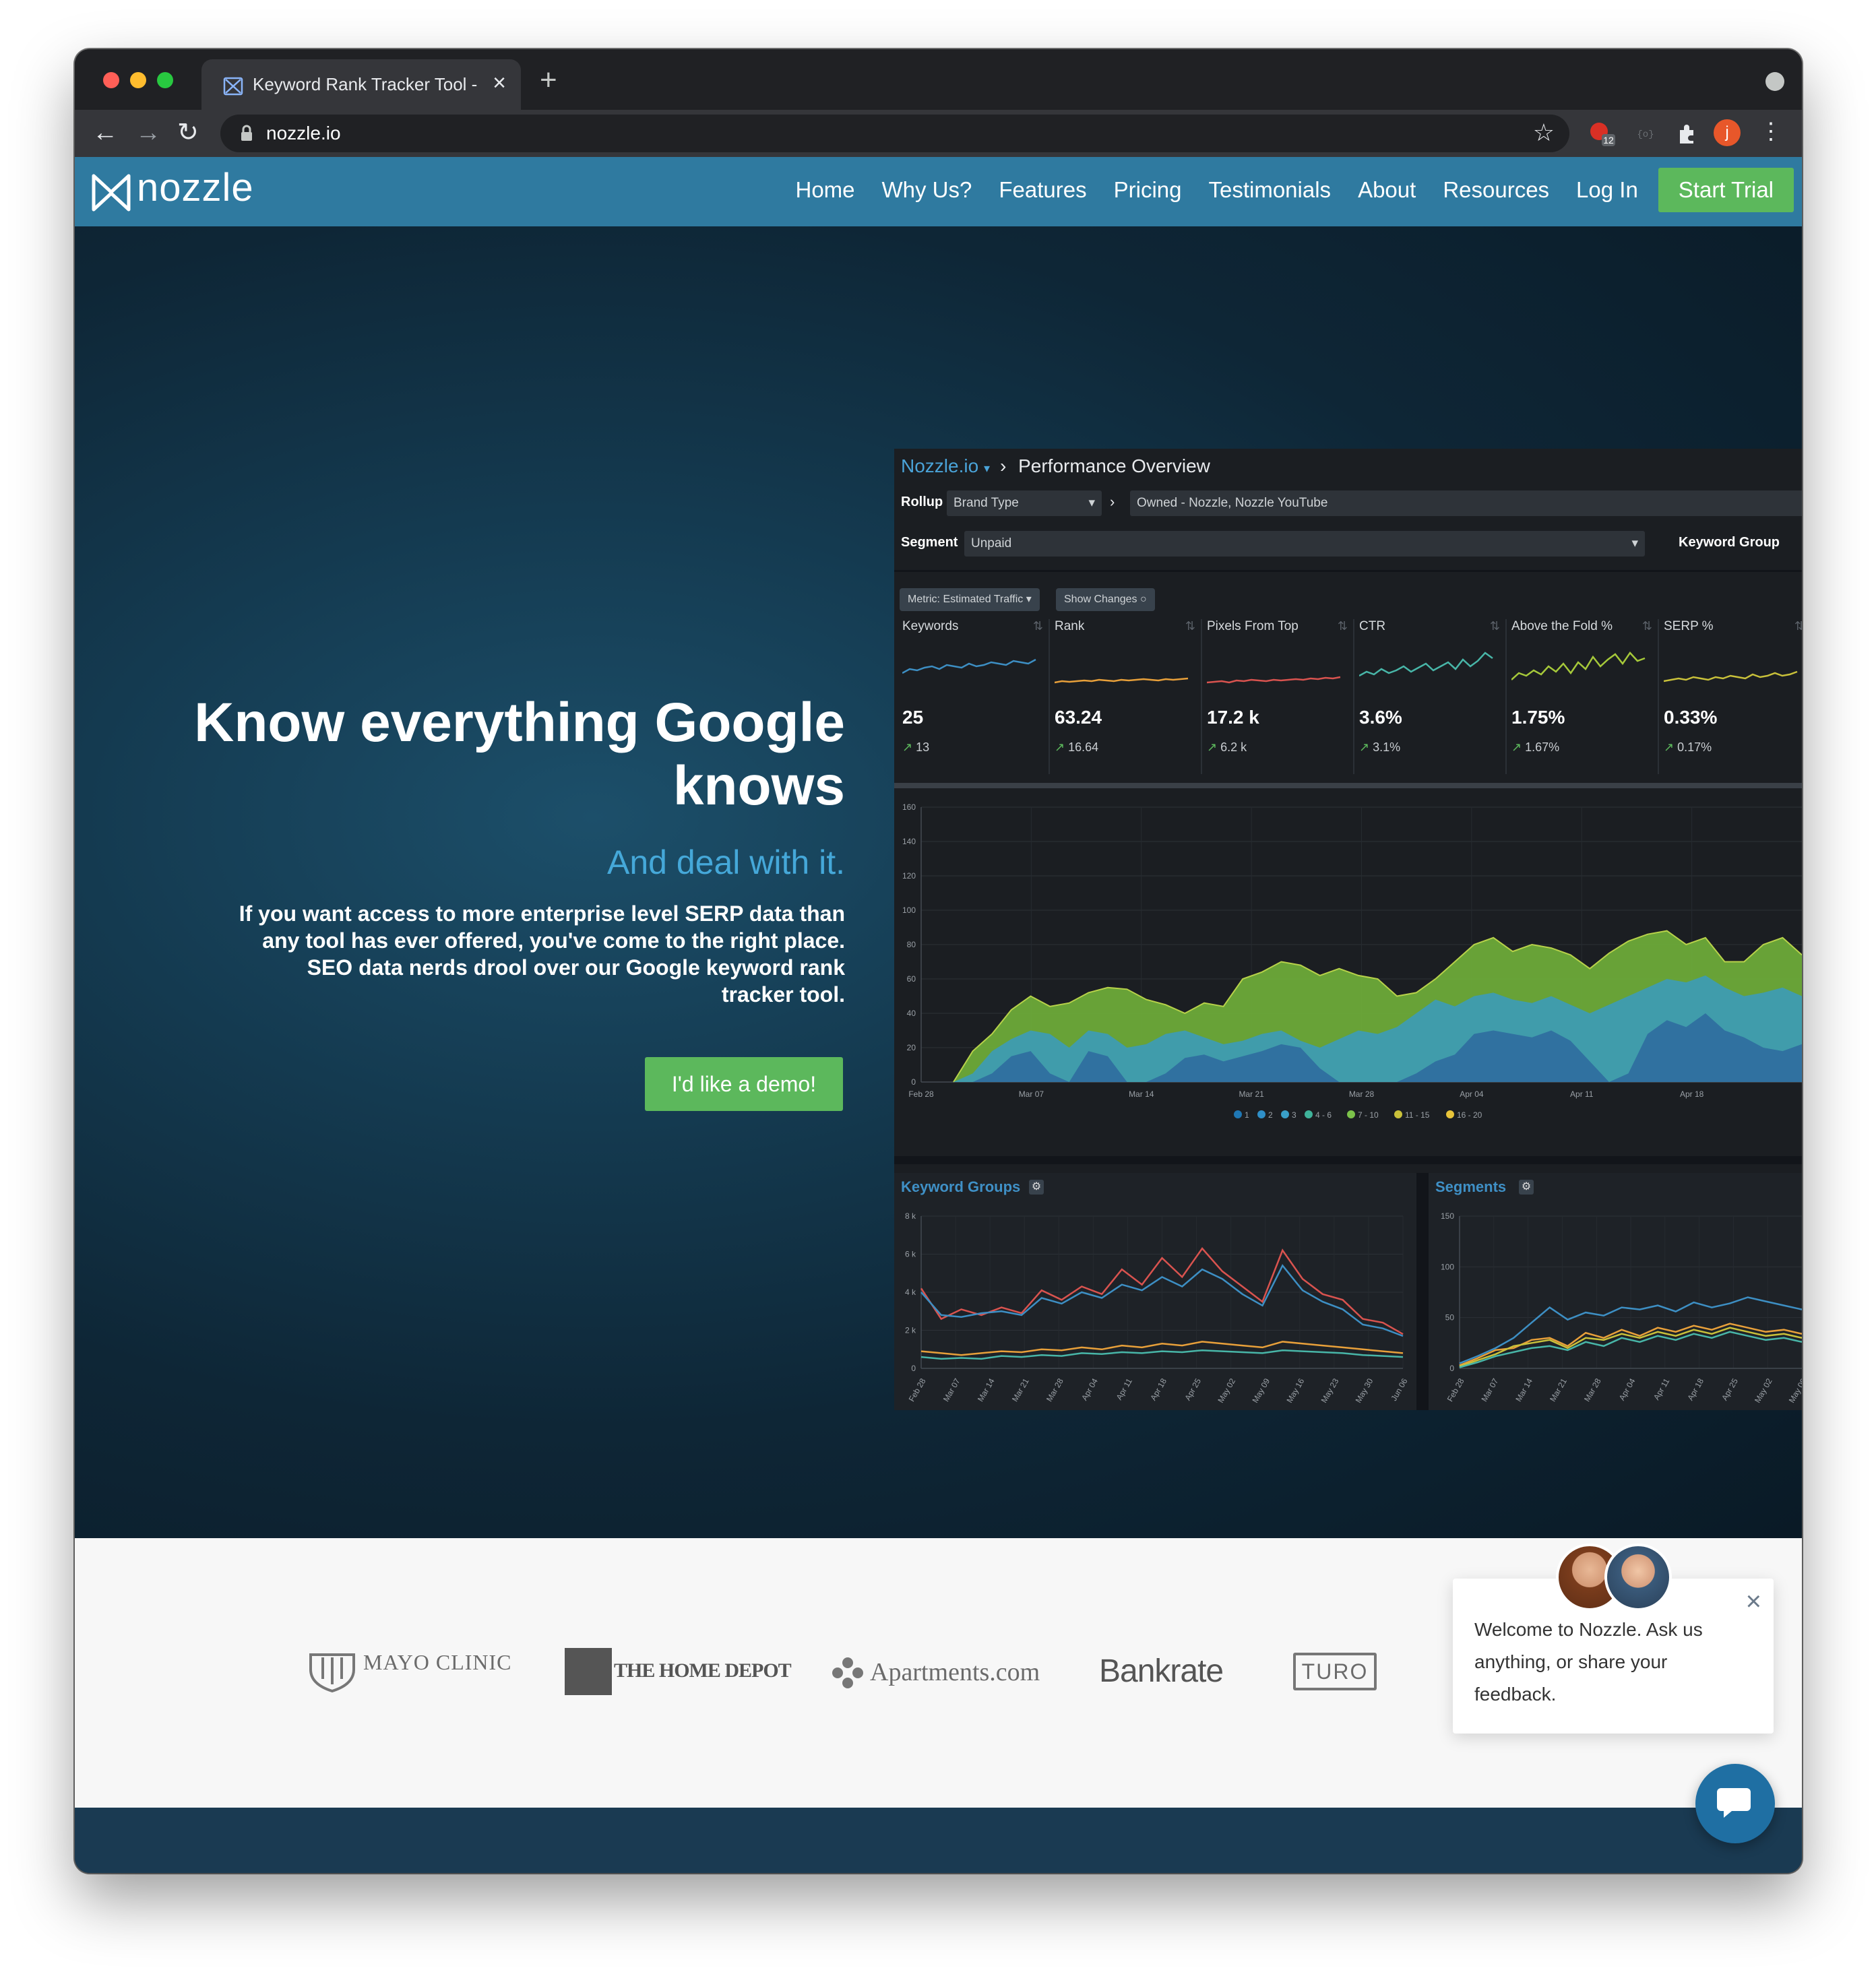 The width and height of the screenshot is (1876, 1970). Describe the element at coordinates (303, 133) in the screenshot. I see `url-text: nozzle.io` at that location.